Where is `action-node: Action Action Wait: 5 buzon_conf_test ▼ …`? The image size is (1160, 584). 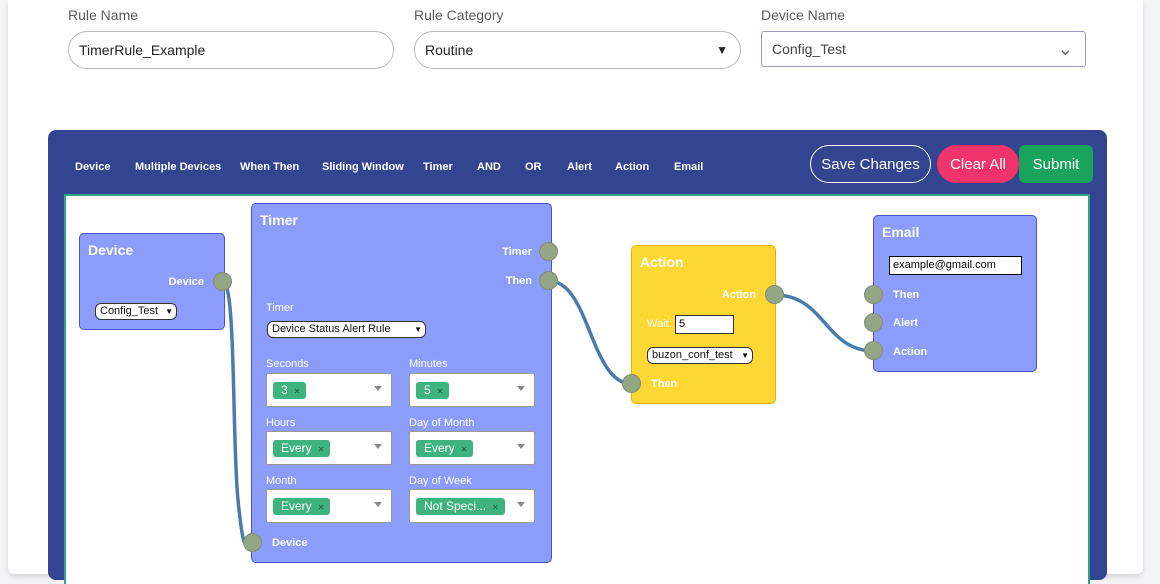
action-node: Action Action Wait: 5 buzon_conf_test ▼ … is located at coordinates (703, 324).